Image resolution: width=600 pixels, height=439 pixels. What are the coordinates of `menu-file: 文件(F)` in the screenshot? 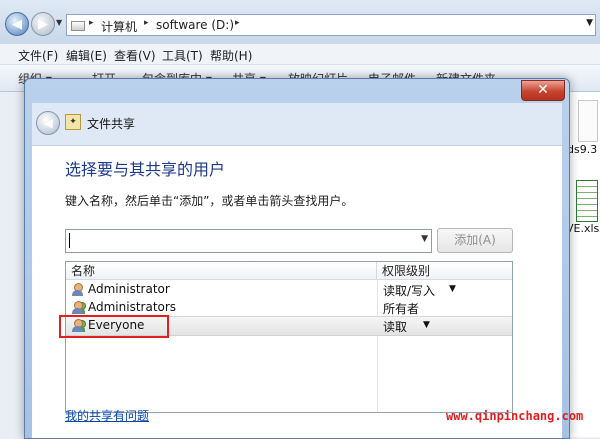 It's located at (38, 55).